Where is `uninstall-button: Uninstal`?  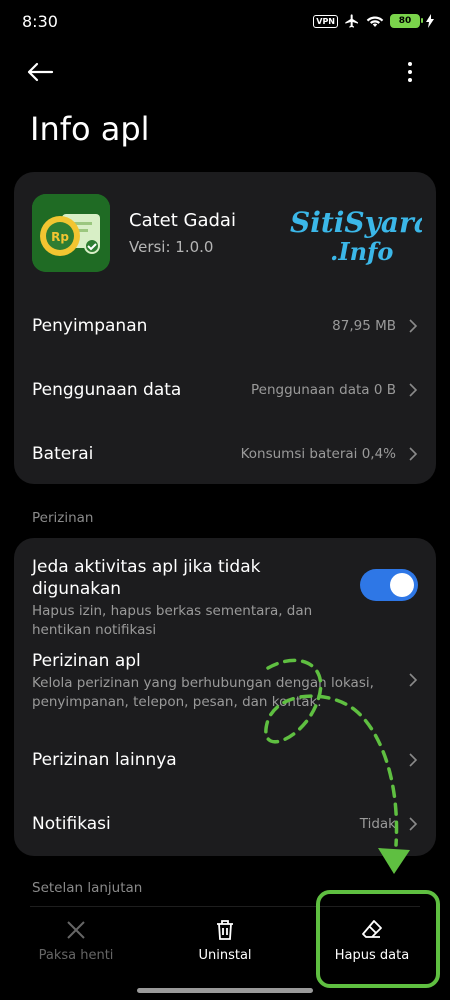 uninstall-button: Uninstal is located at coordinates (225, 940).